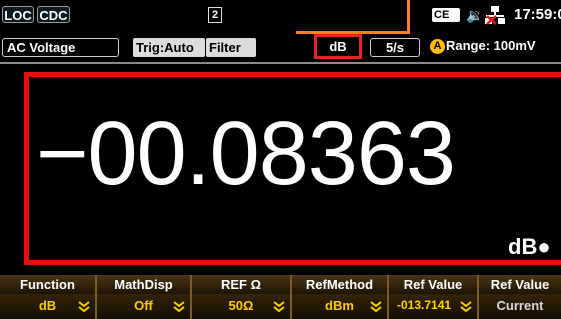  What do you see at coordinates (18, 14) in the screenshot?
I see `loc-badge: LOC` at bounding box center [18, 14].